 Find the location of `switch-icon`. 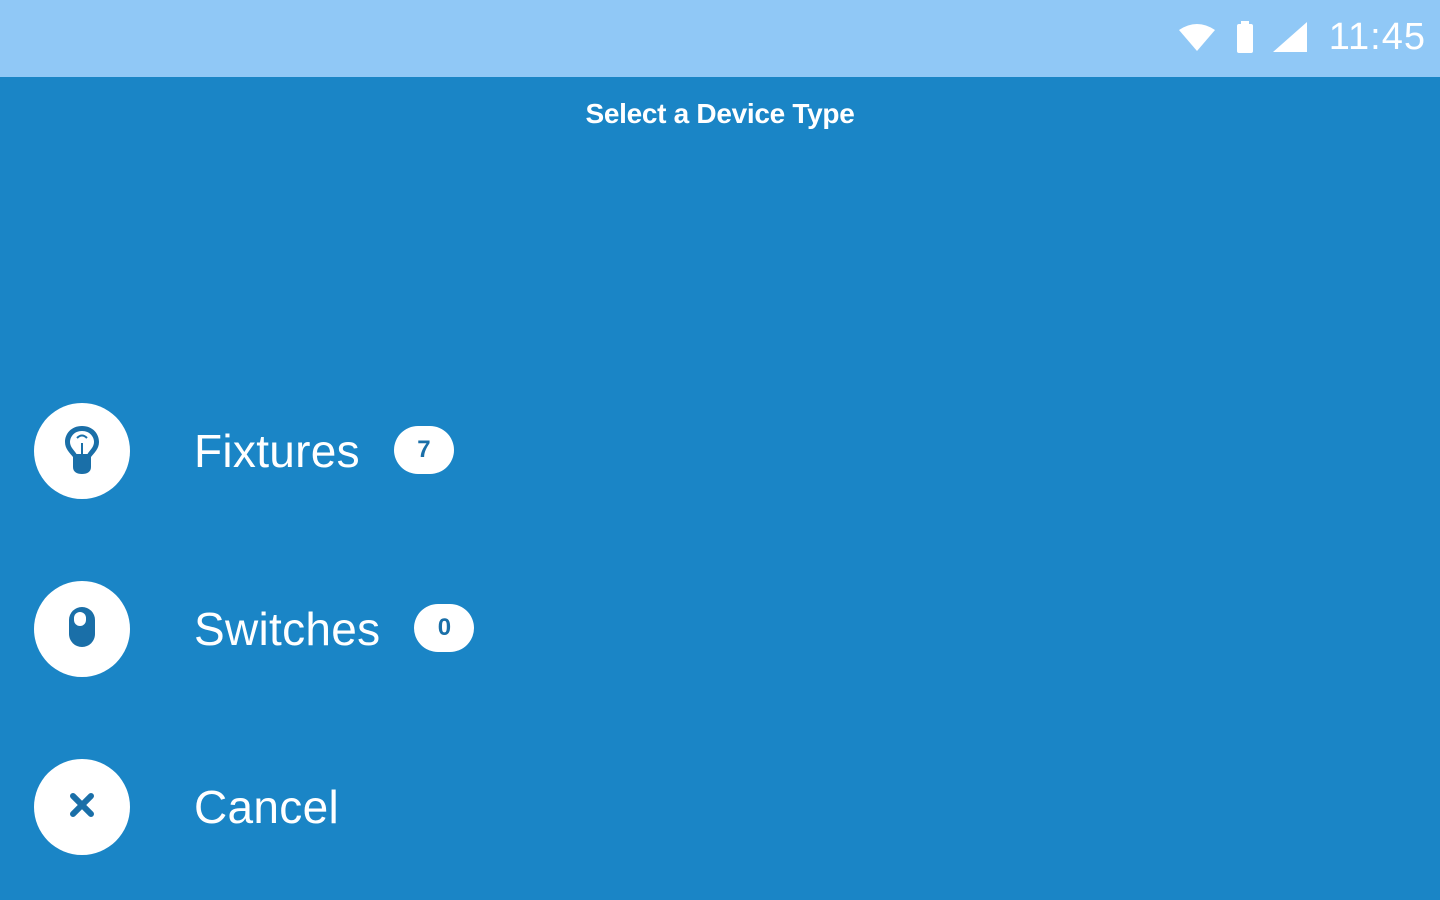

switch-icon is located at coordinates (82, 629).